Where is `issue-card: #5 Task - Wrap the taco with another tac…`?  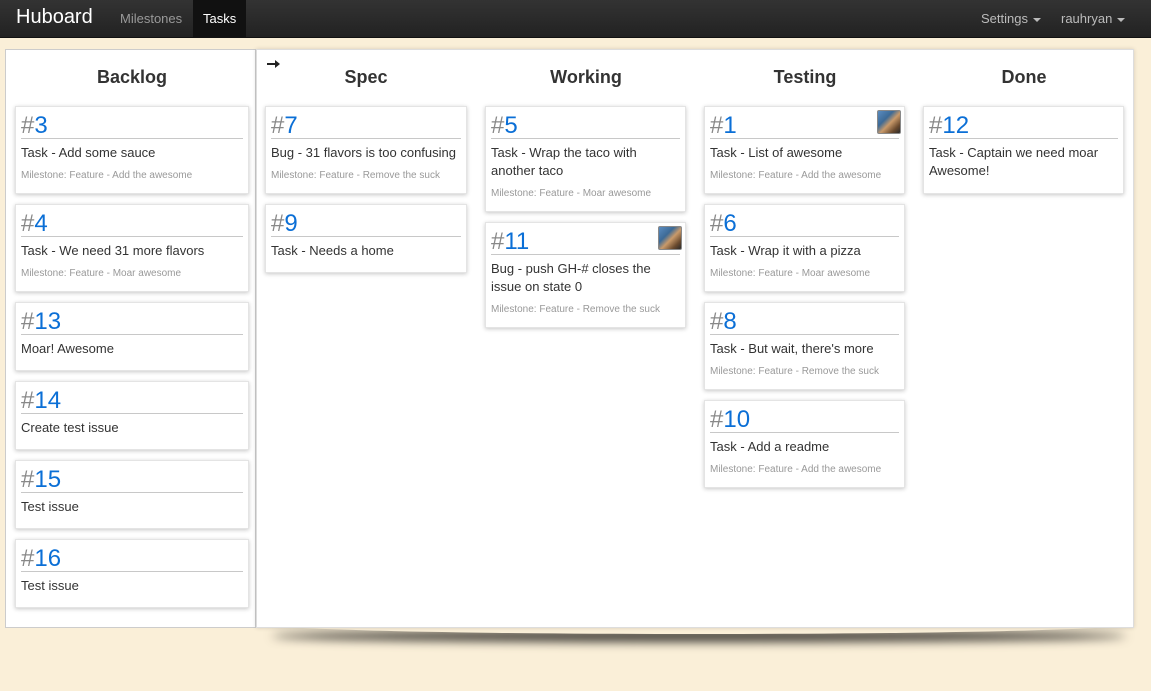
issue-card: #5 Task - Wrap the taco with another tac… is located at coordinates (585, 159).